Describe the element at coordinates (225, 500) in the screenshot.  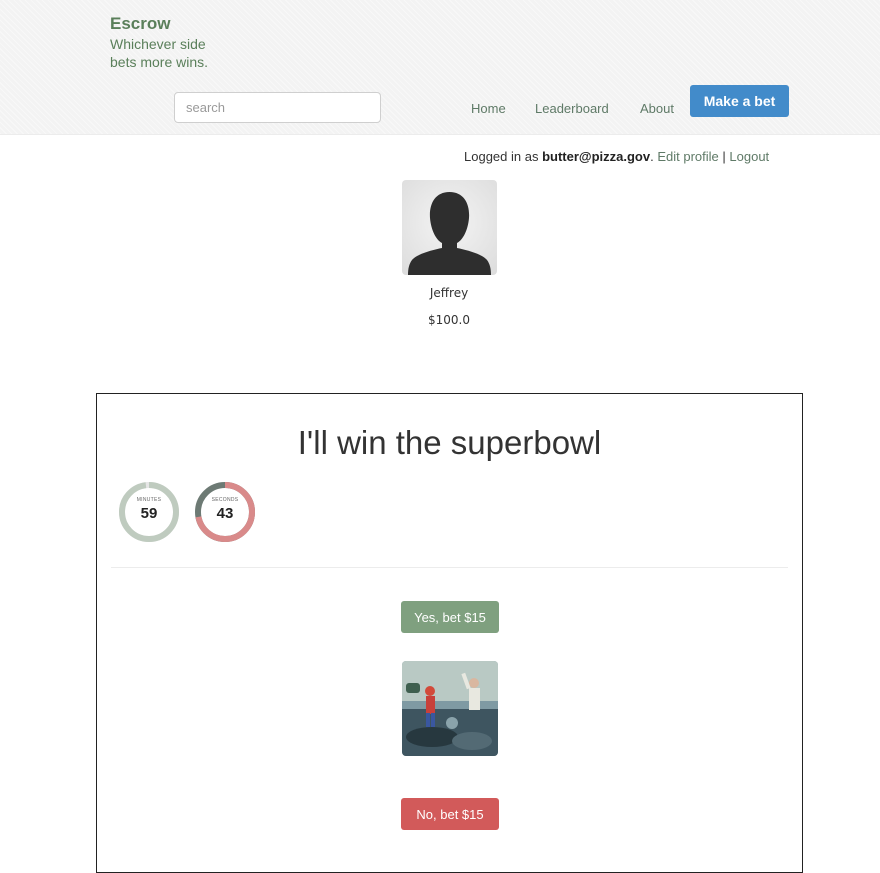
I see `seconds-label: SECONDS` at that location.